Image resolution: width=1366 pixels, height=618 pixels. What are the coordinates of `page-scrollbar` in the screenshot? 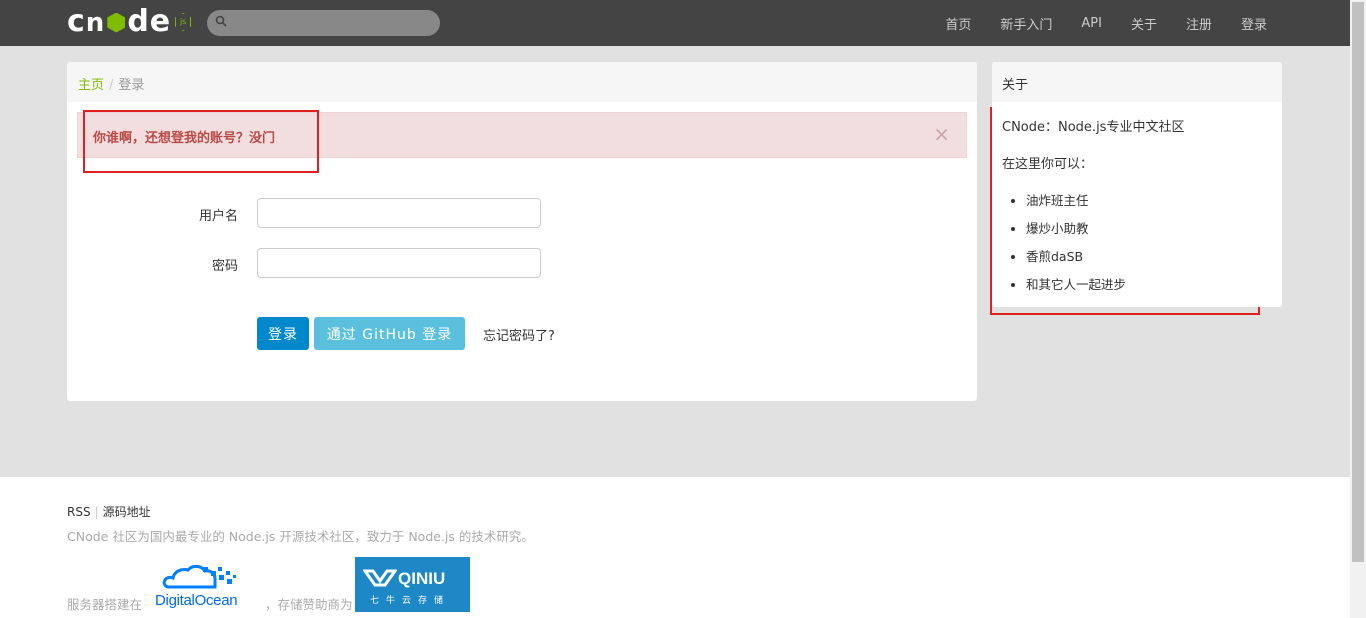 It's located at (1358, 309).